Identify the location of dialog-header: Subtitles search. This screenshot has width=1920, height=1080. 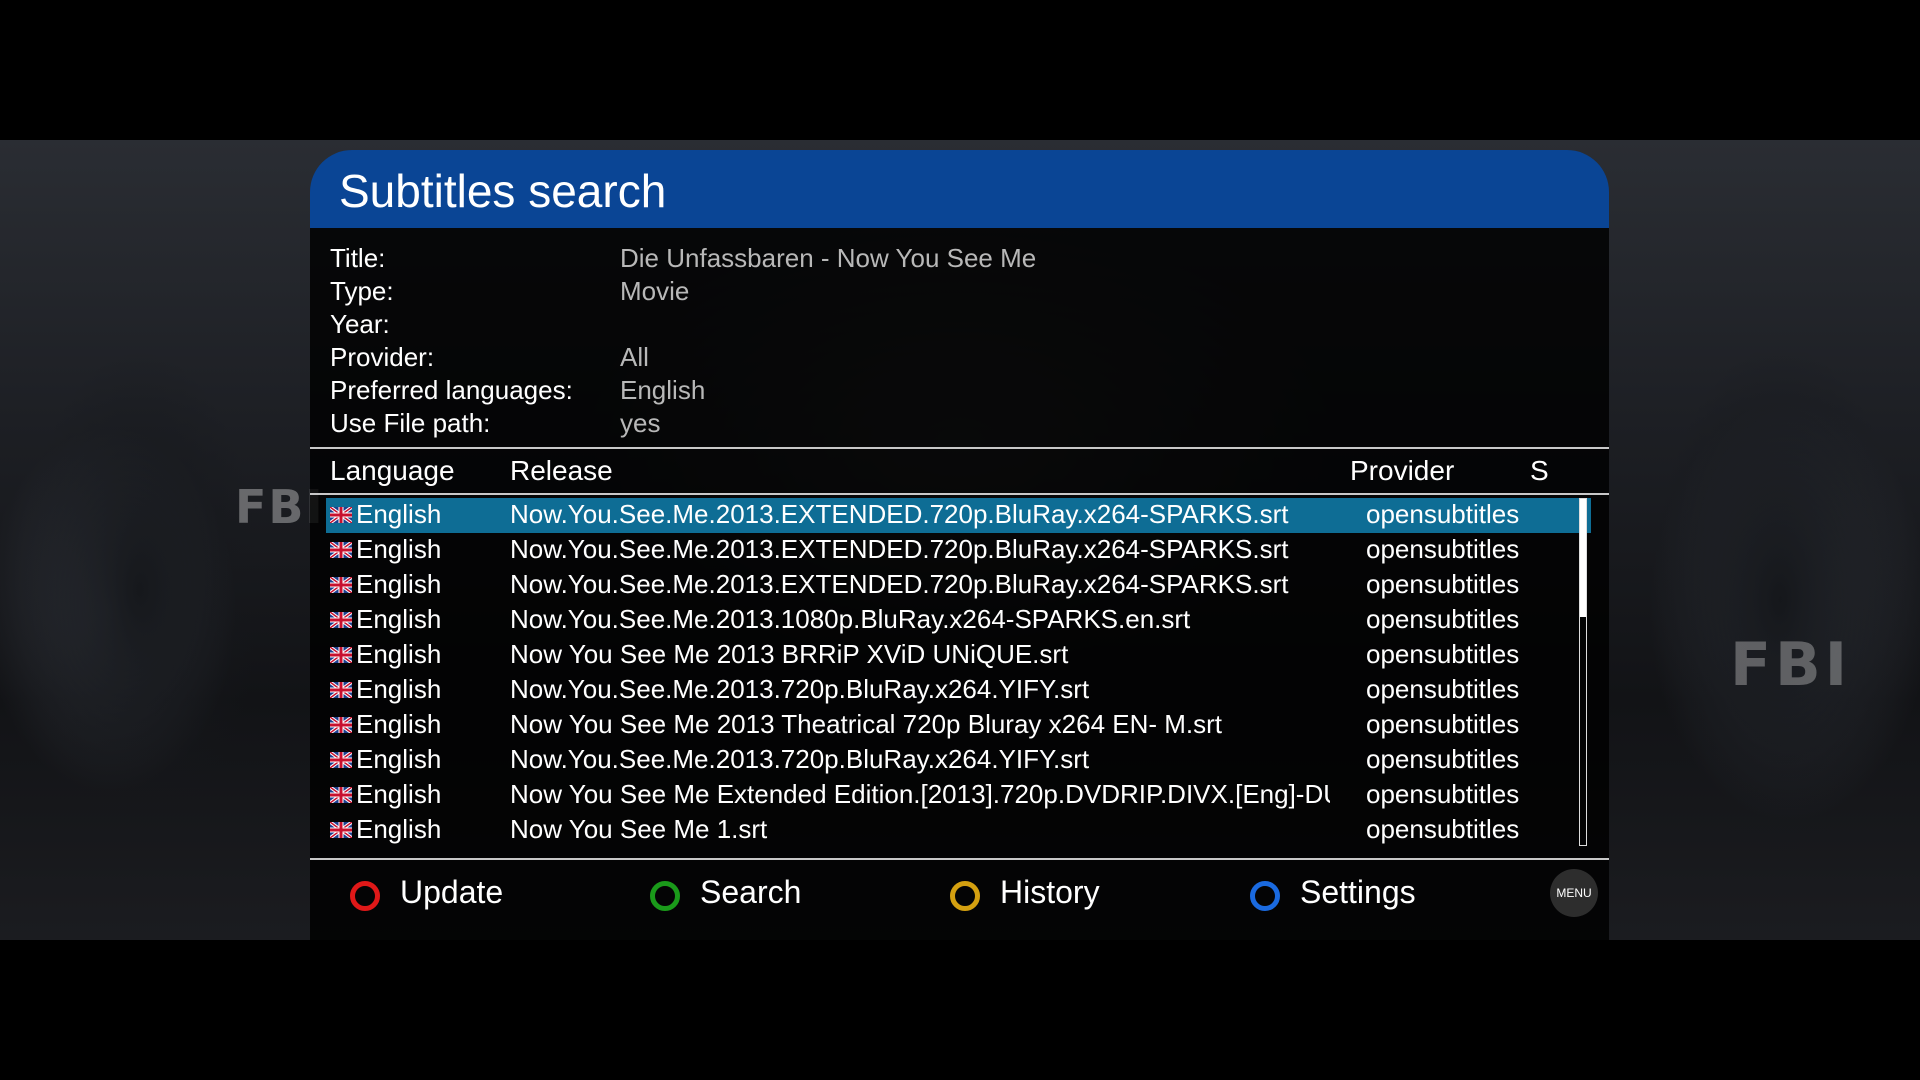
(959, 189).